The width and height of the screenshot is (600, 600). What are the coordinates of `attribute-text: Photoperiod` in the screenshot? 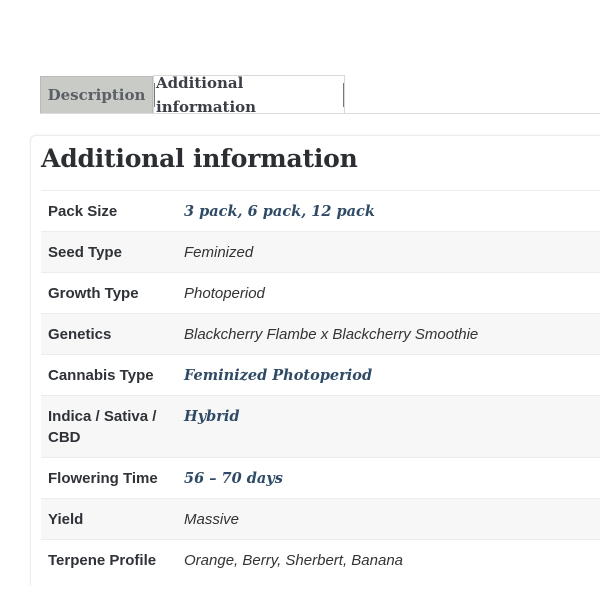 It's located at (224, 293).